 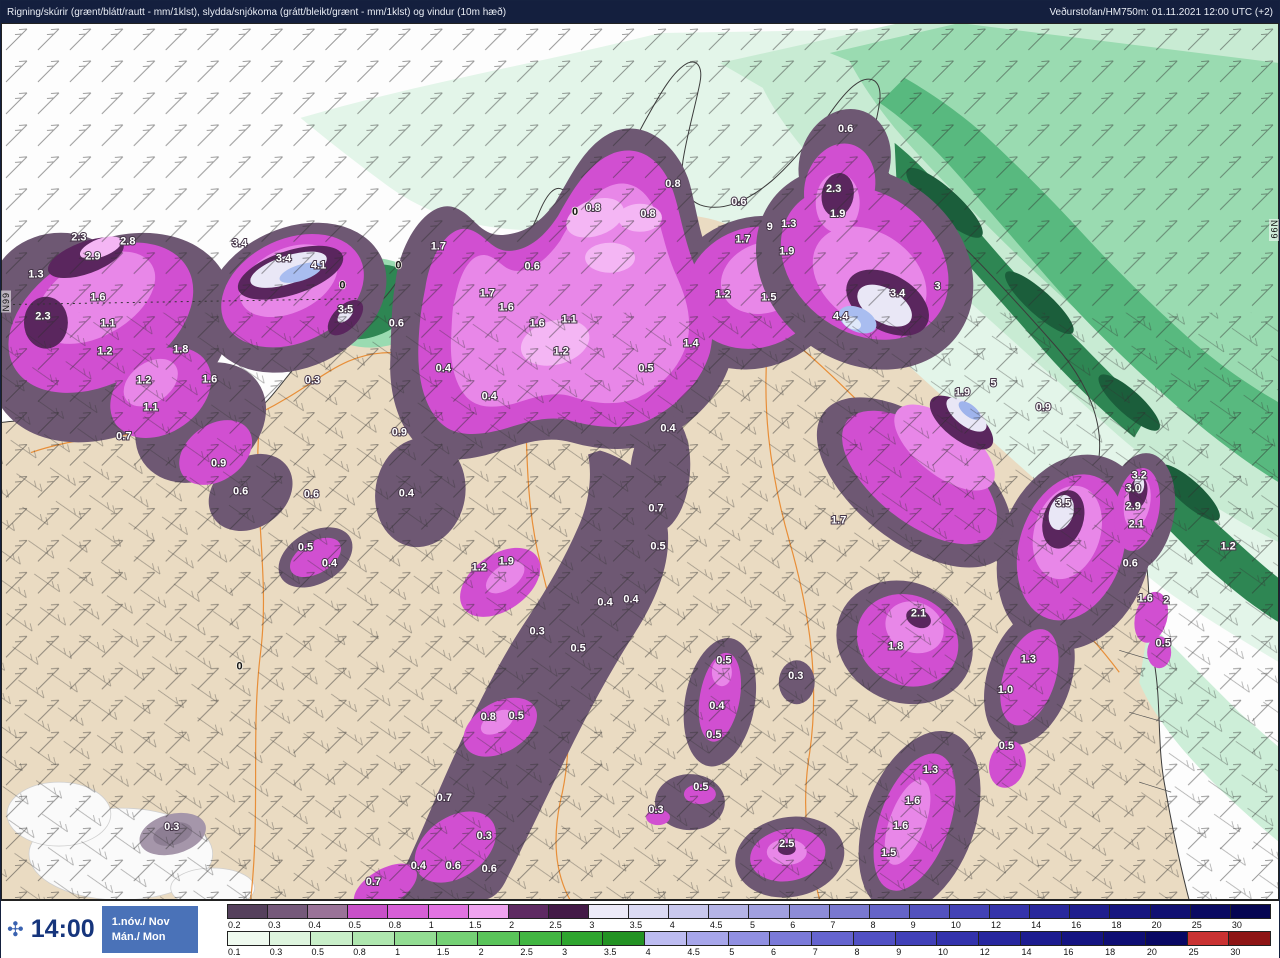 I want to click on legend-tick-label: 16, so click(x=1076, y=925).